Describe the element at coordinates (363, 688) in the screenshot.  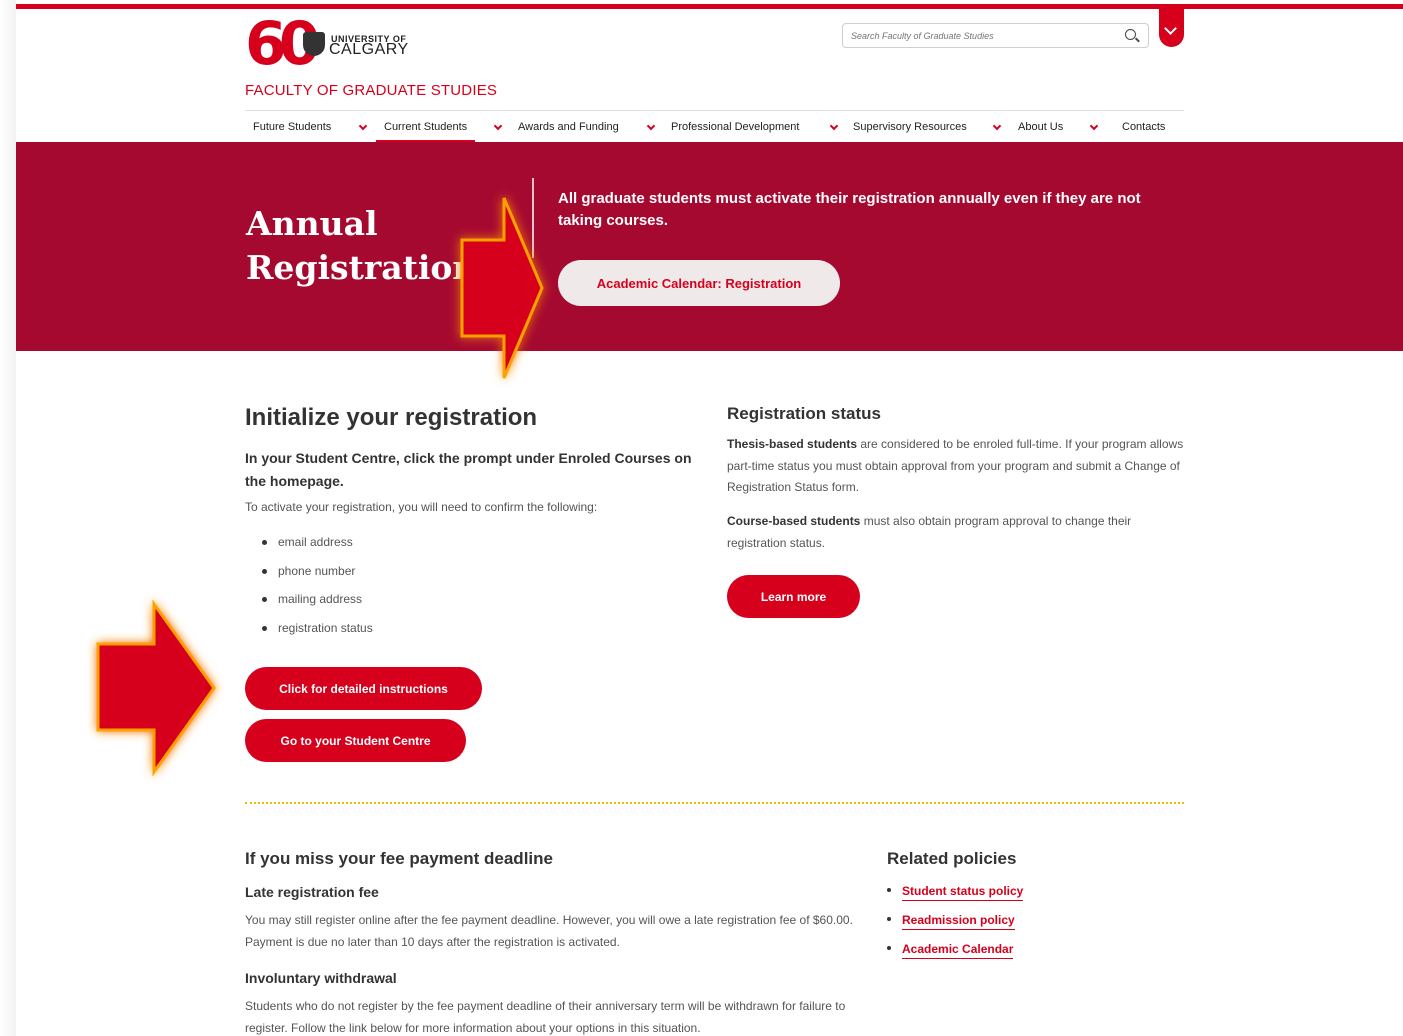
I see `detailed-instructions-button: Click for detailed instructions` at that location.